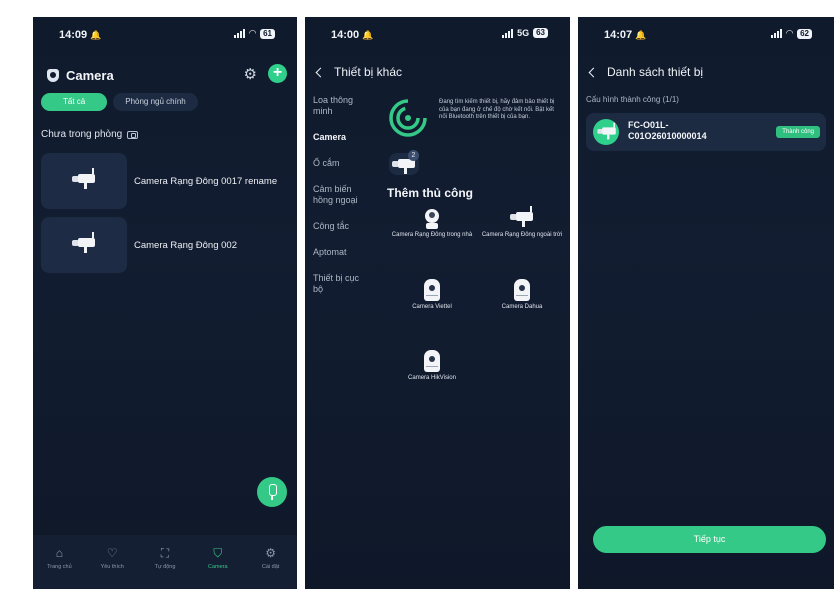 The image size is (834, 590). Describe the element at coordinates (523, 33) in the screenshot. I see `network-type: 5G` at that location.